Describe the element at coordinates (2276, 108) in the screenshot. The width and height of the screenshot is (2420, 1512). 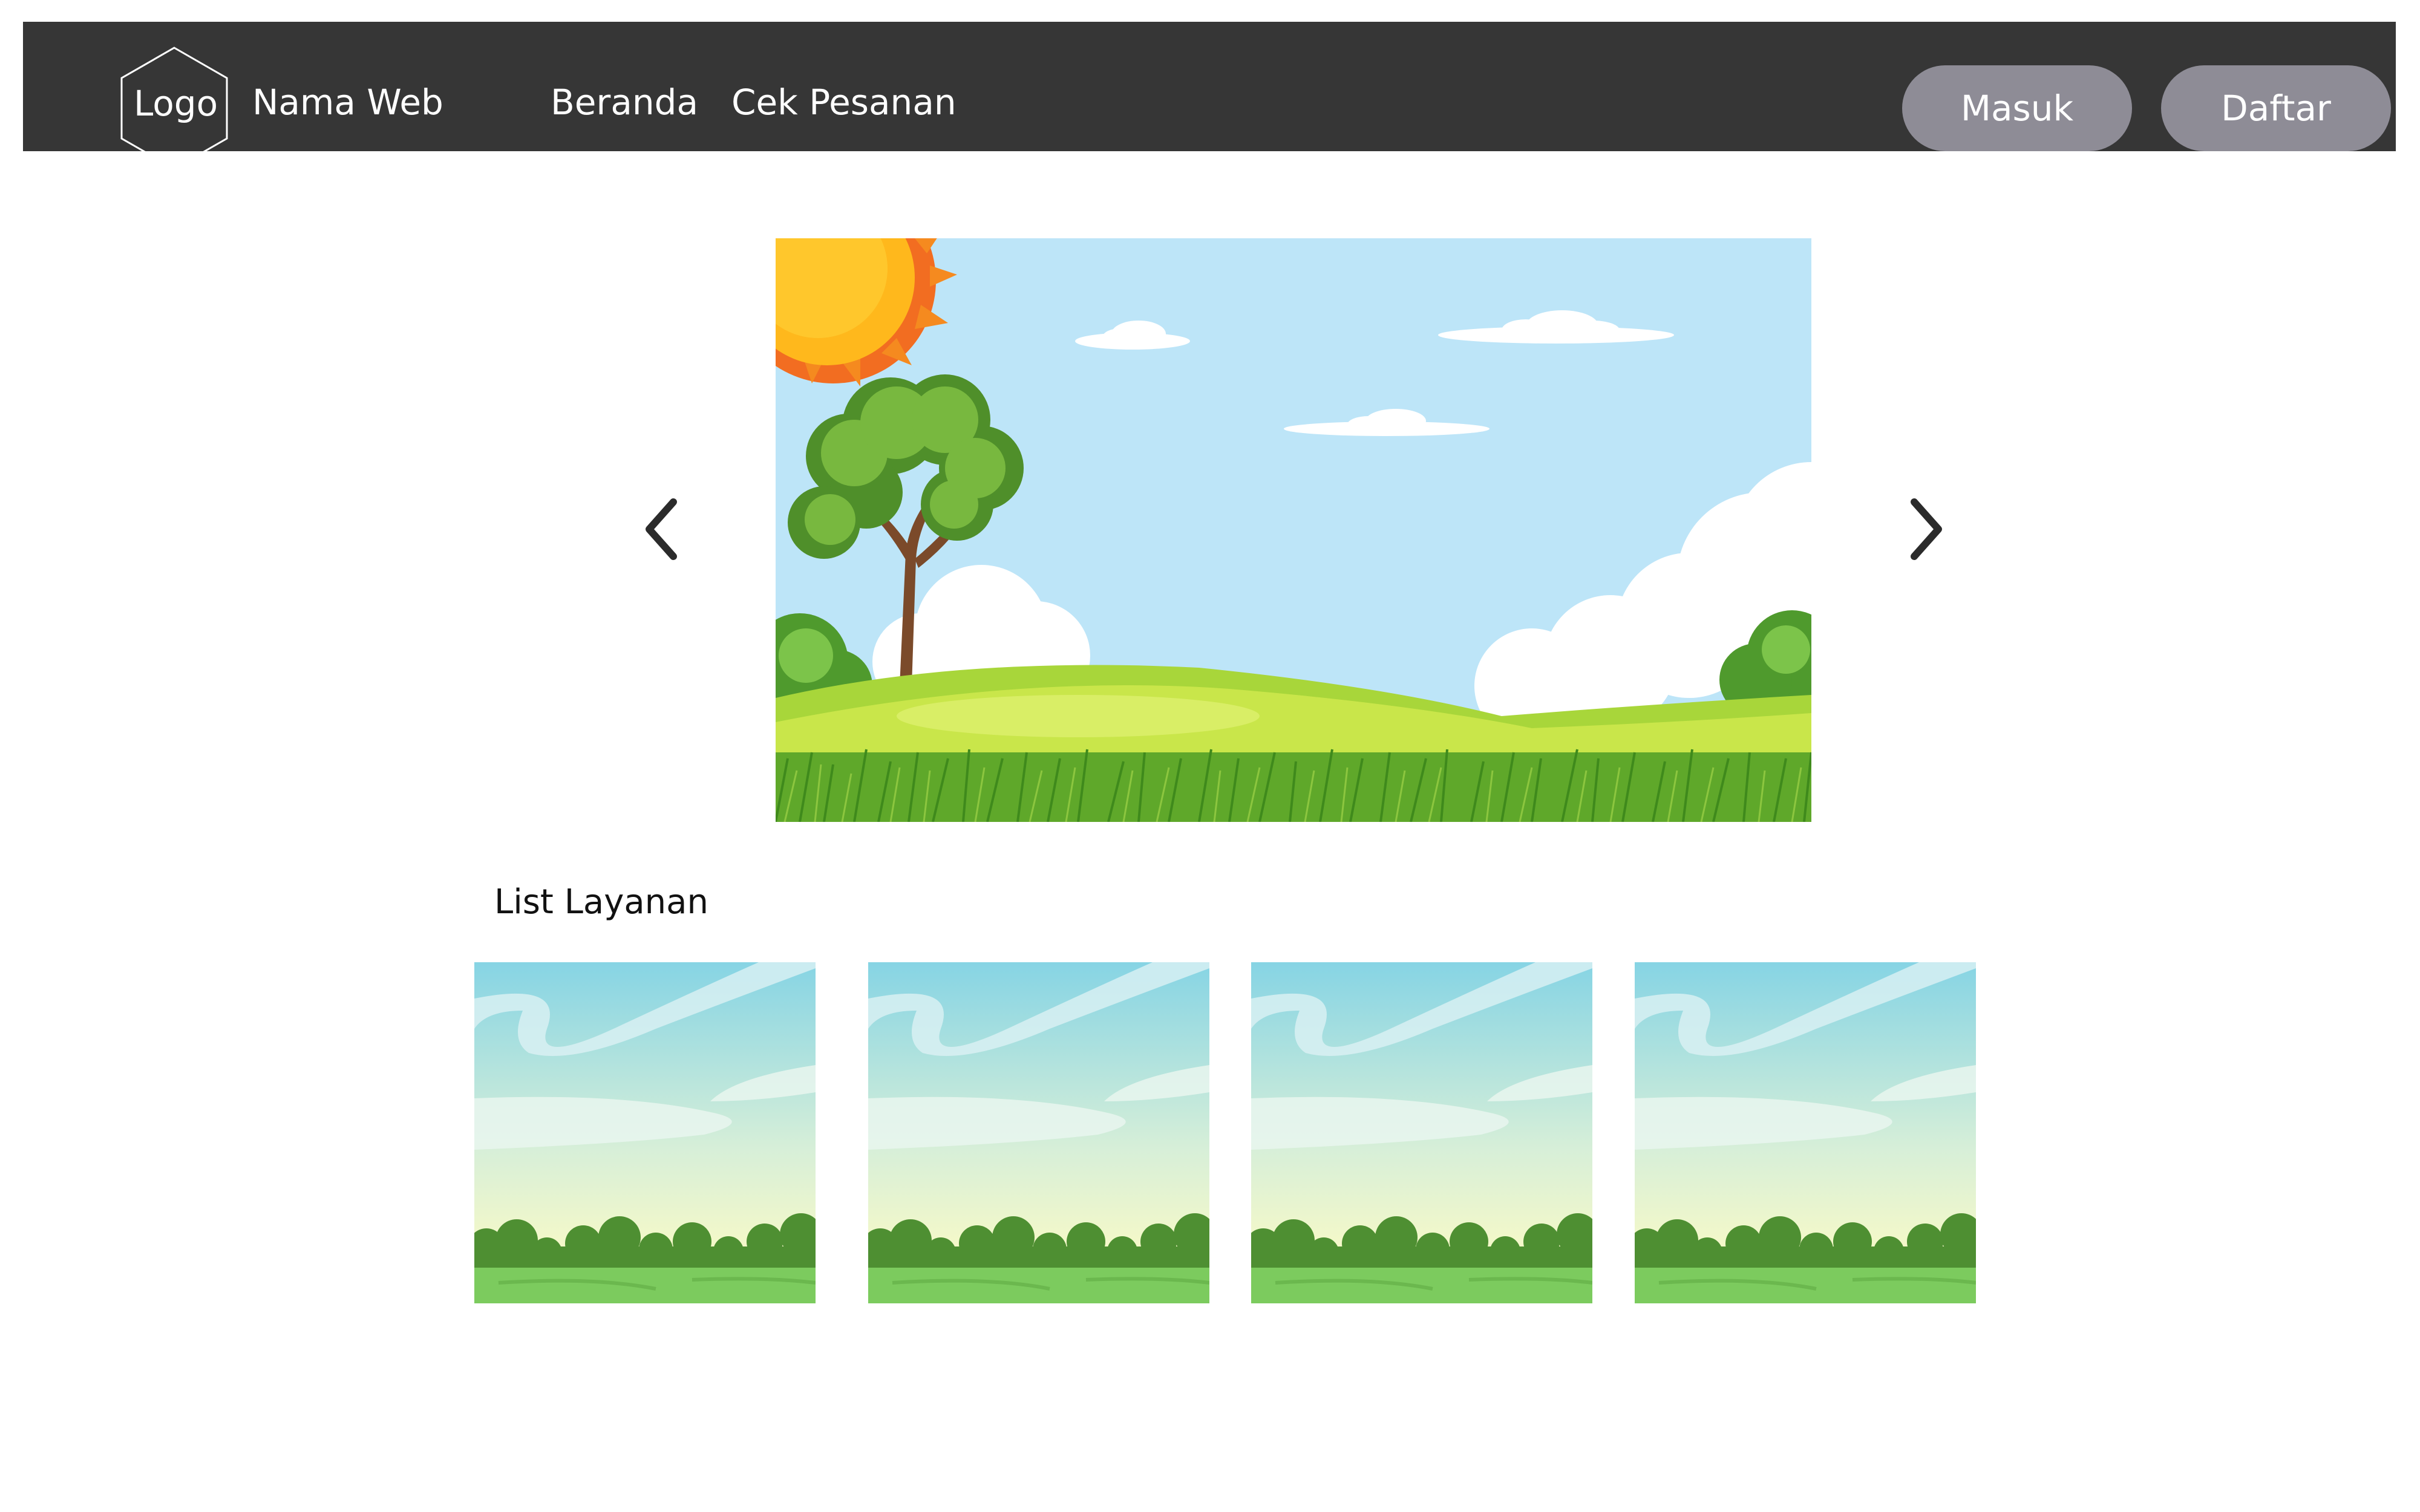
I see `register-button: Daftar` at that location.